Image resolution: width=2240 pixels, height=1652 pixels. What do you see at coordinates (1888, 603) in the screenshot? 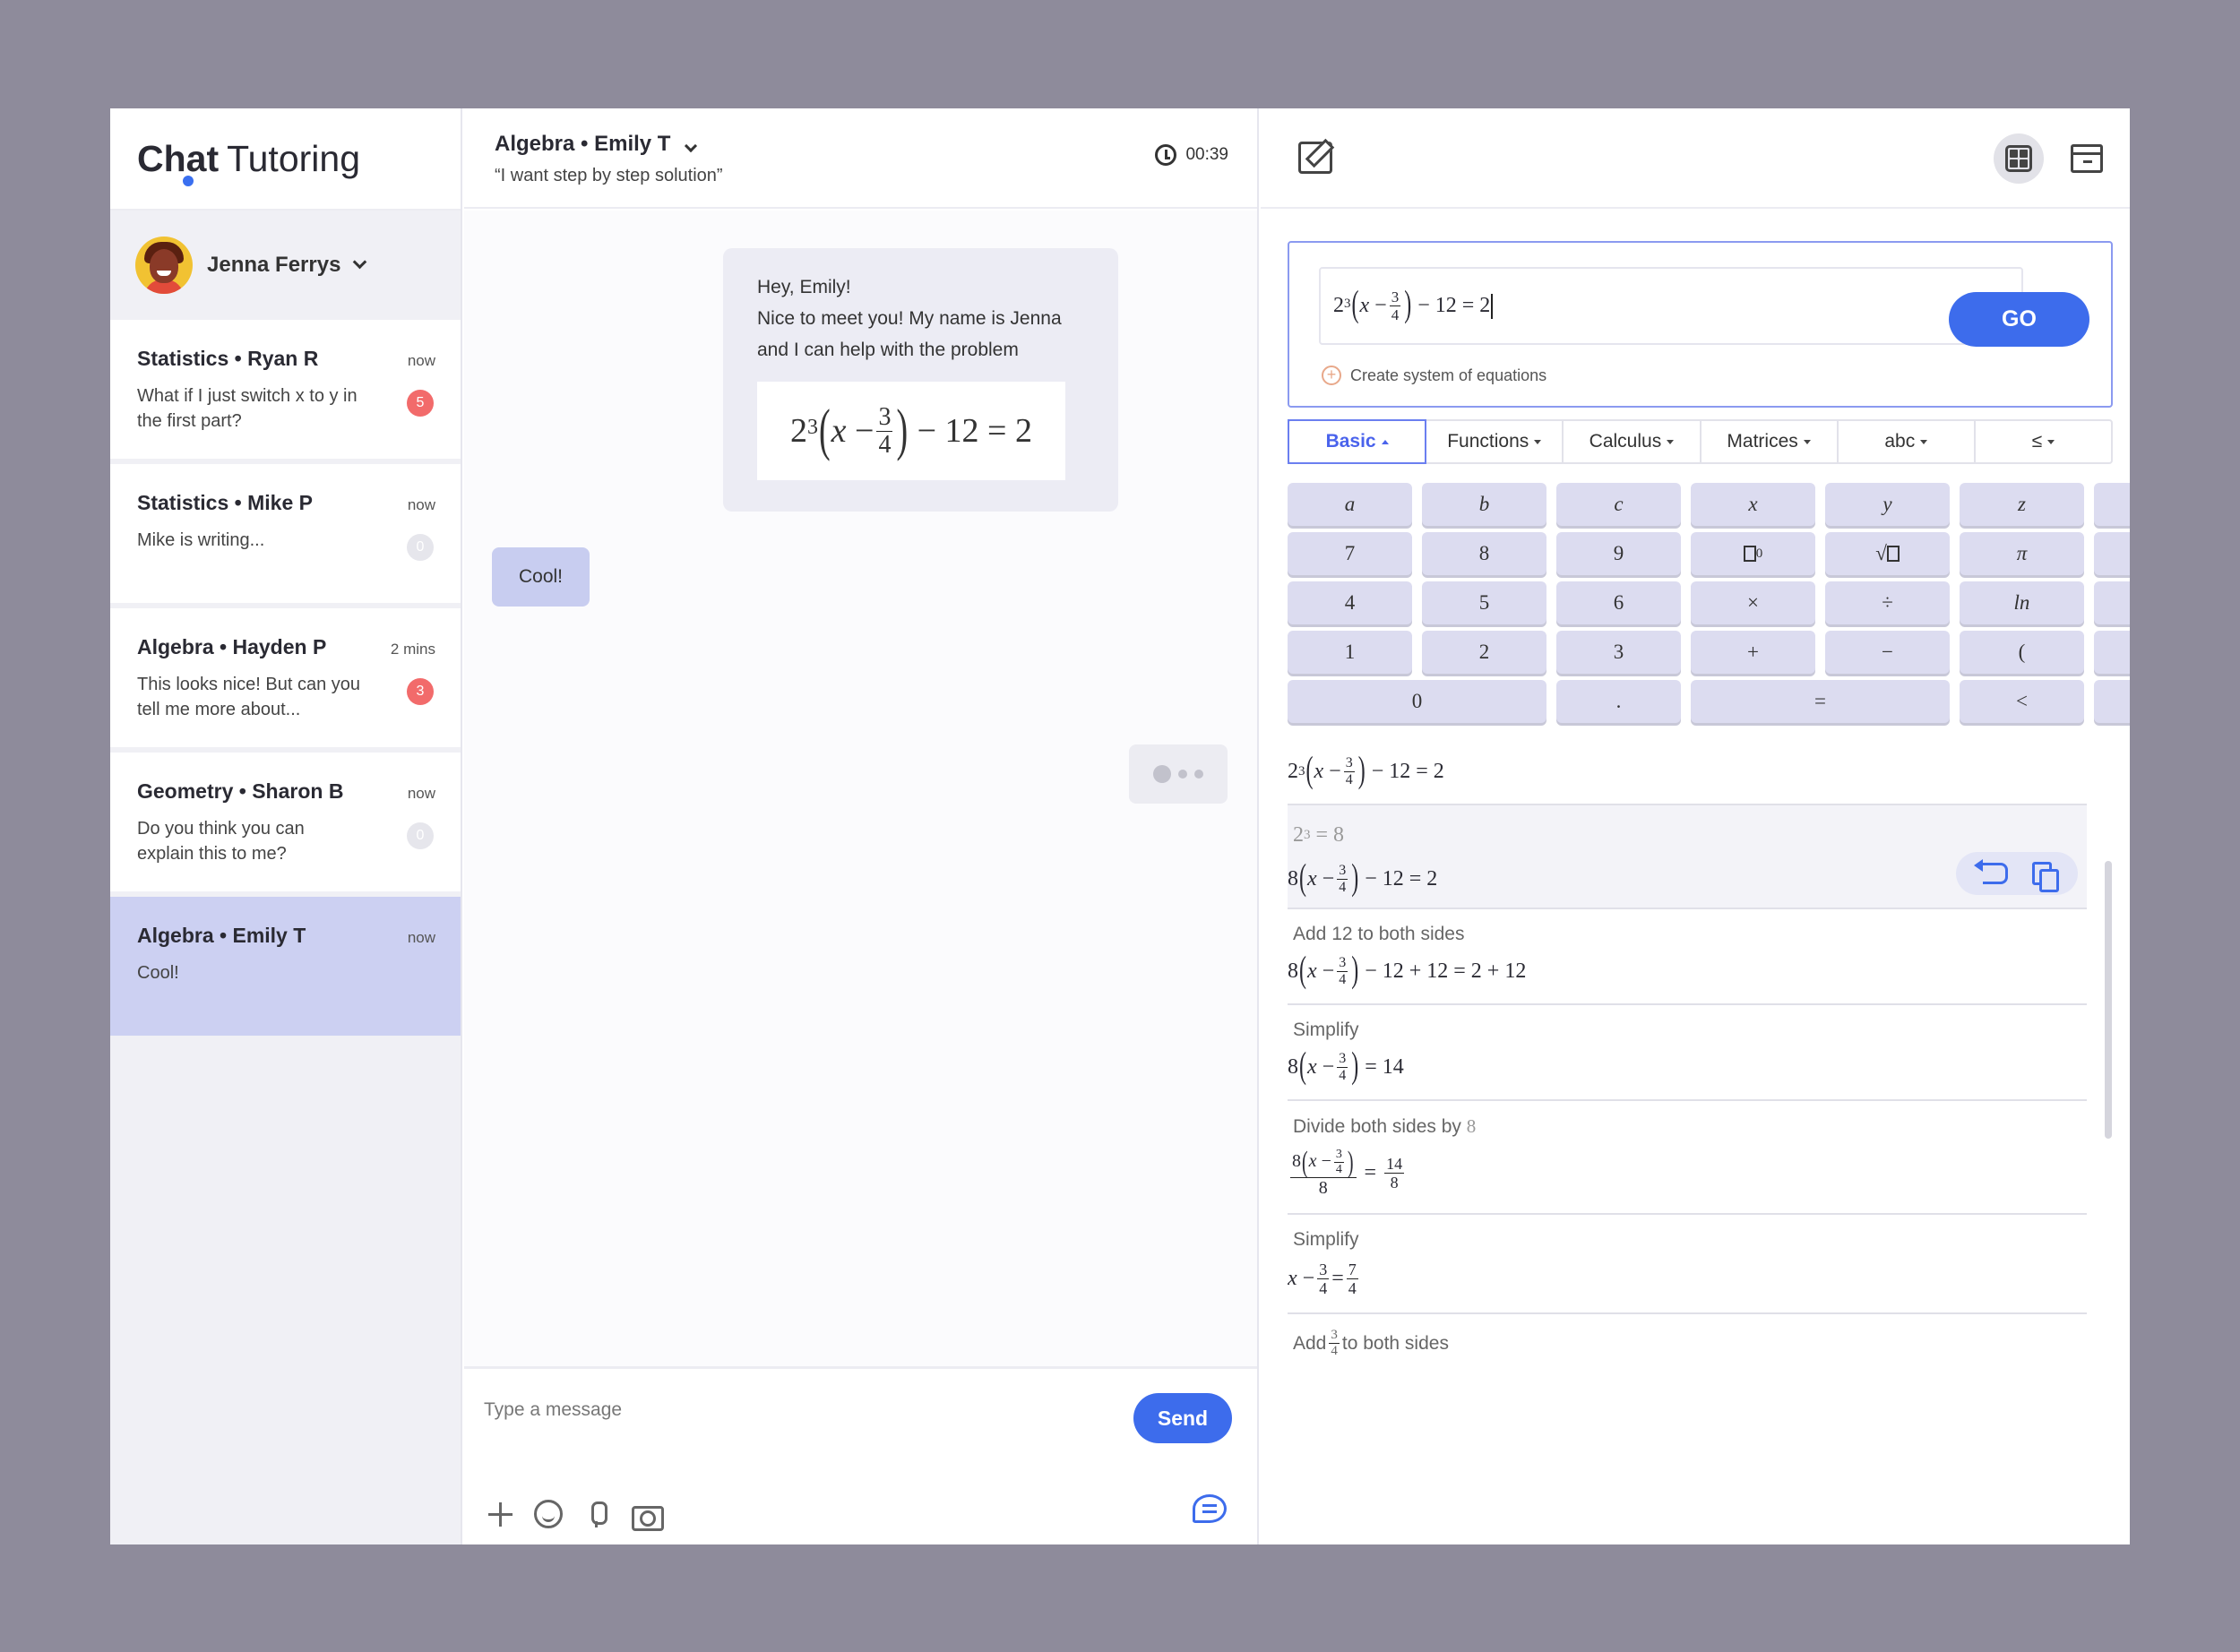
I see `key-divide: ÷` at bounding box center [1888, 603].